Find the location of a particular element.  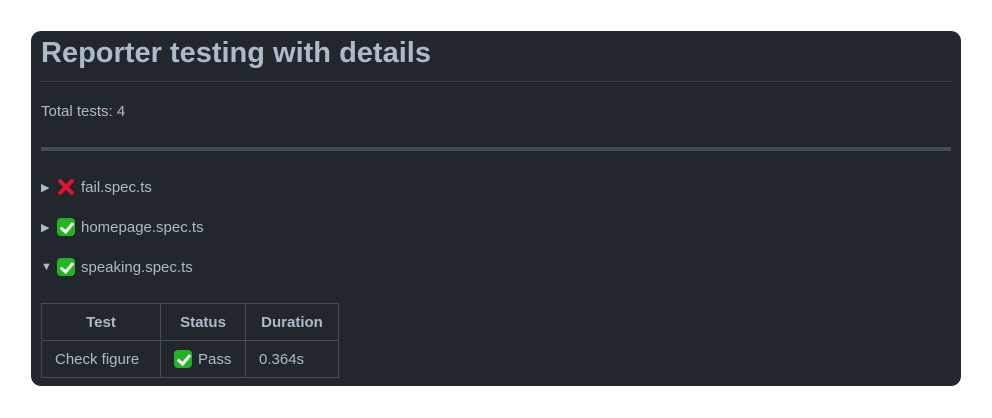

table-header-row: Test Status Duration is located at coordinates (190, 322).